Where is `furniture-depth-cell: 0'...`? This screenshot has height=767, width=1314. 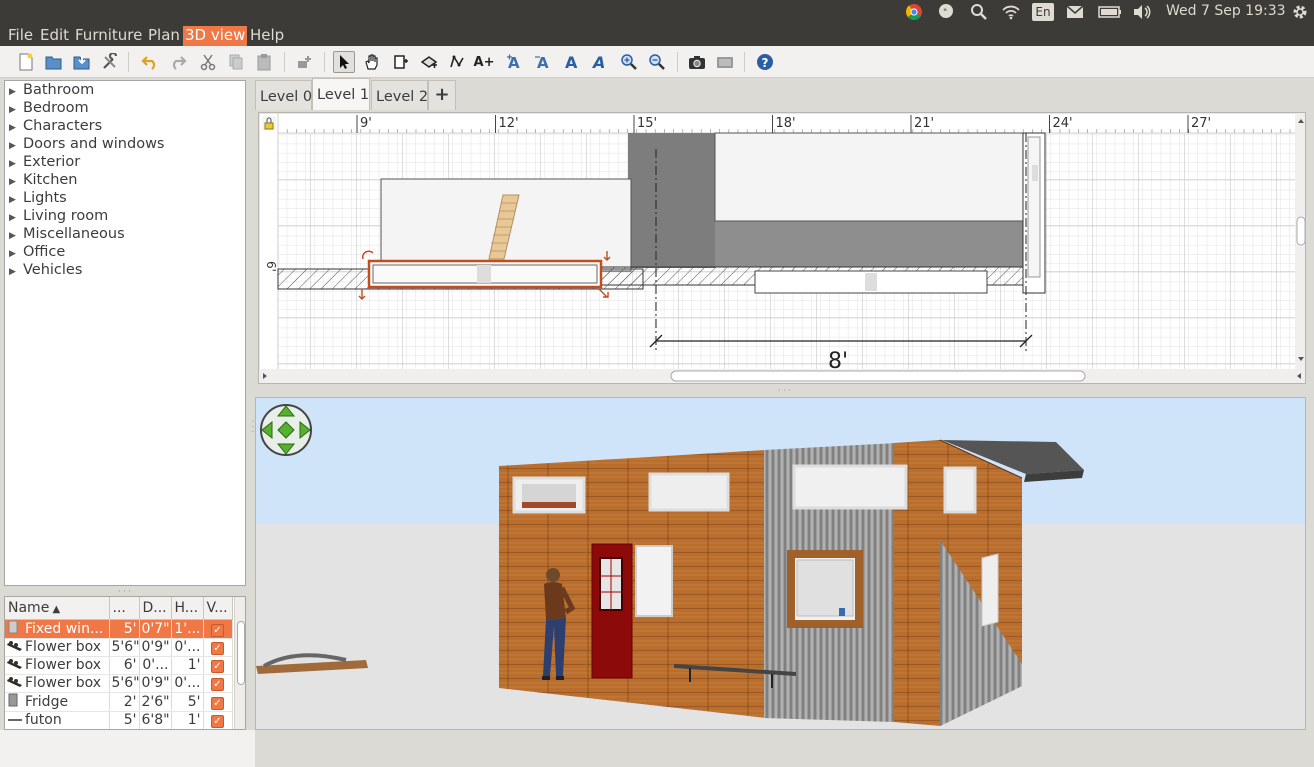
furniture-depth-cell: 0'... is located at coordinates (155, 665).